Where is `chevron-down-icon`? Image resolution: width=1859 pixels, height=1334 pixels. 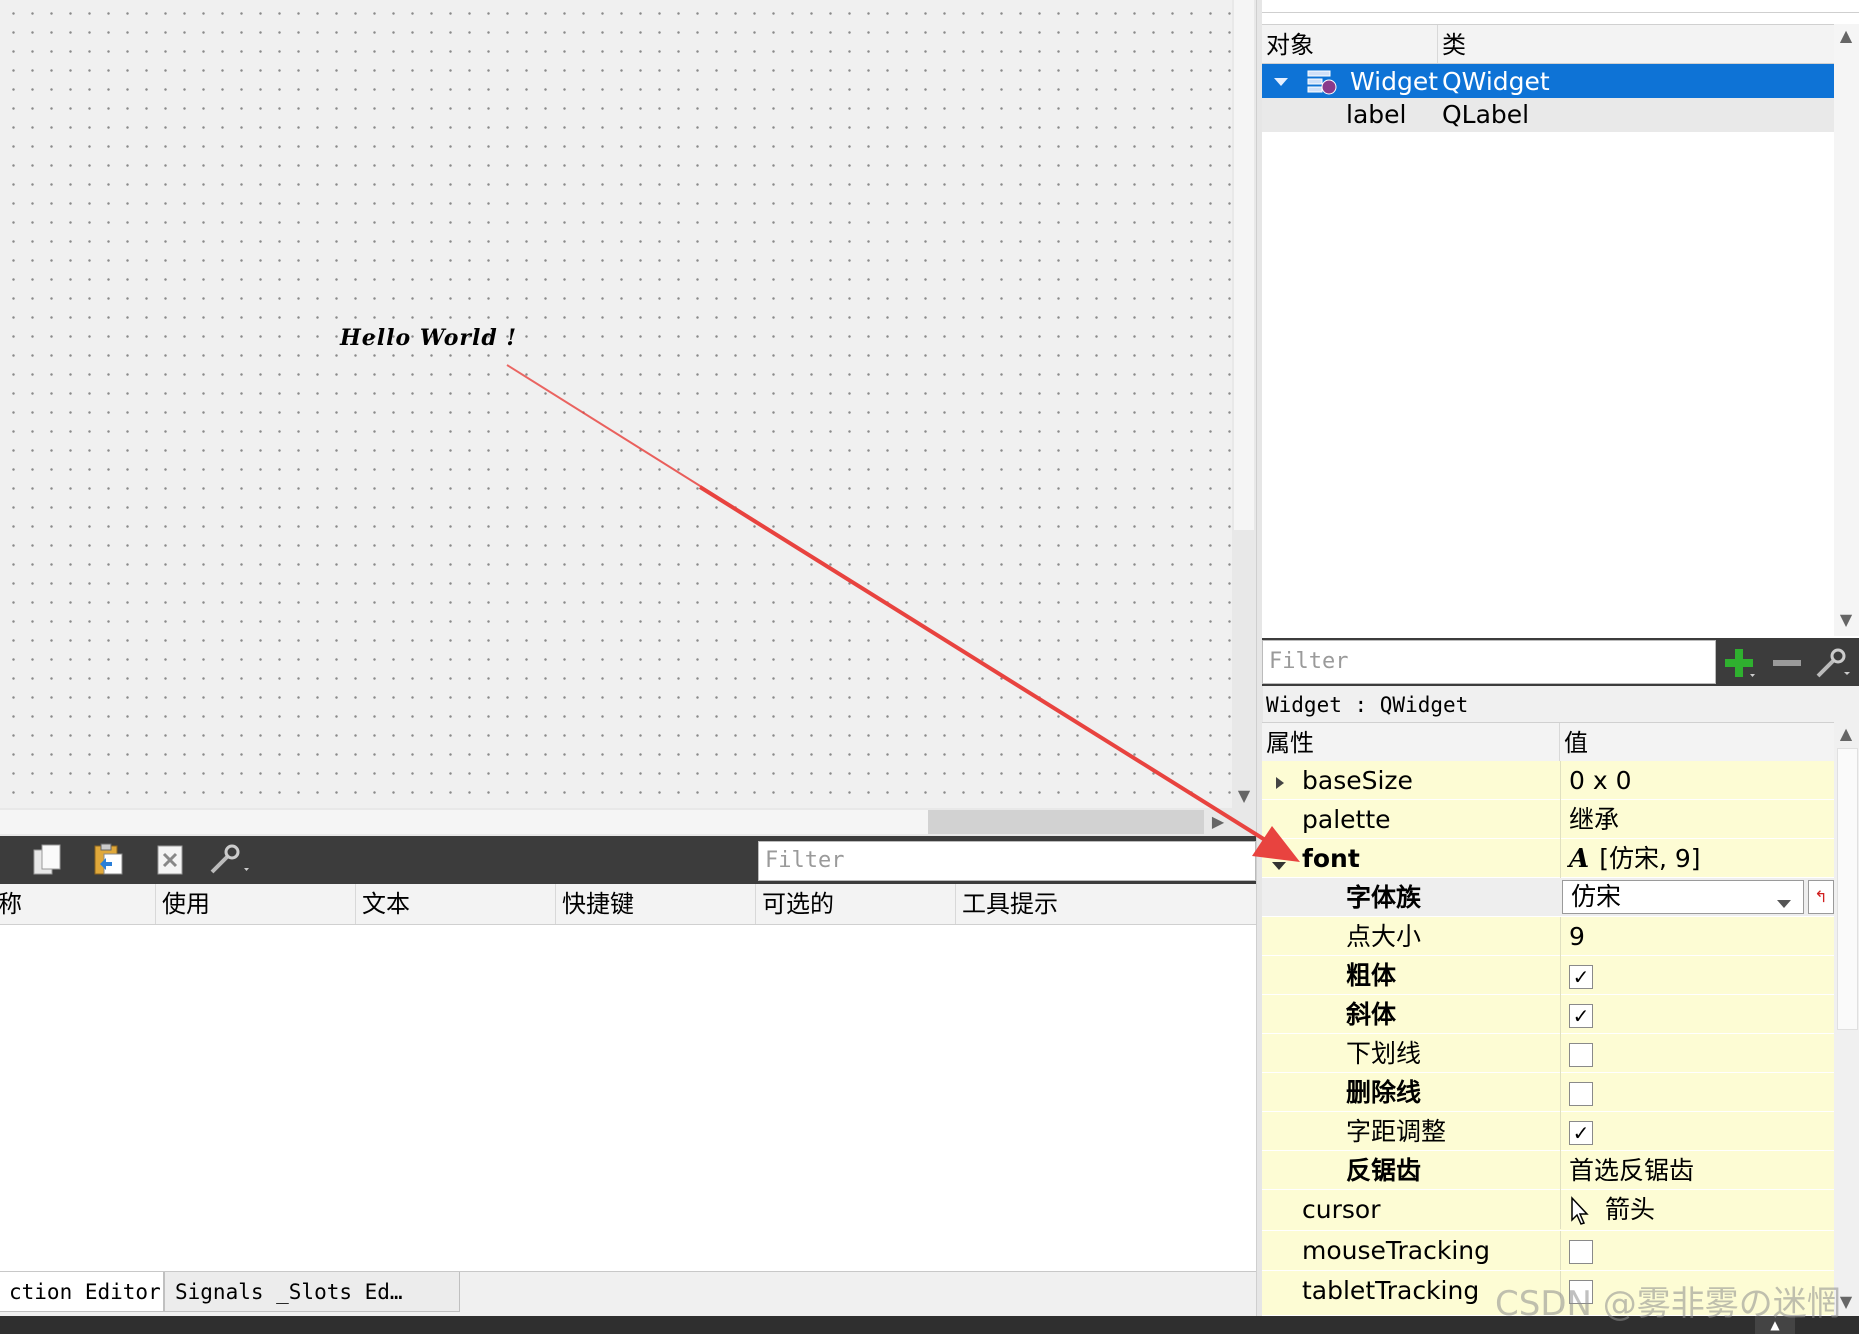
chevron-down-icon is located at coordinates (1784, 902).